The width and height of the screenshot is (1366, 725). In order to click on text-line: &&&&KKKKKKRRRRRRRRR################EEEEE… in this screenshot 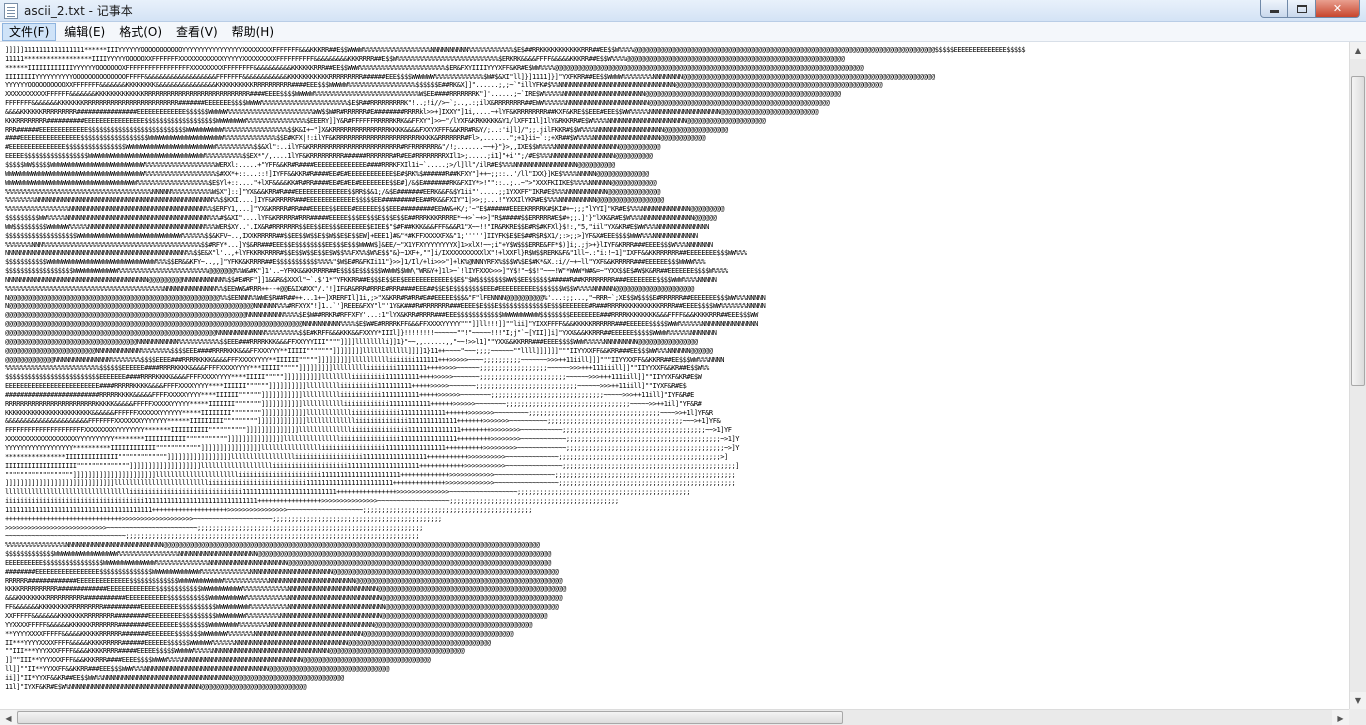, I will do `click(412, 111)`.